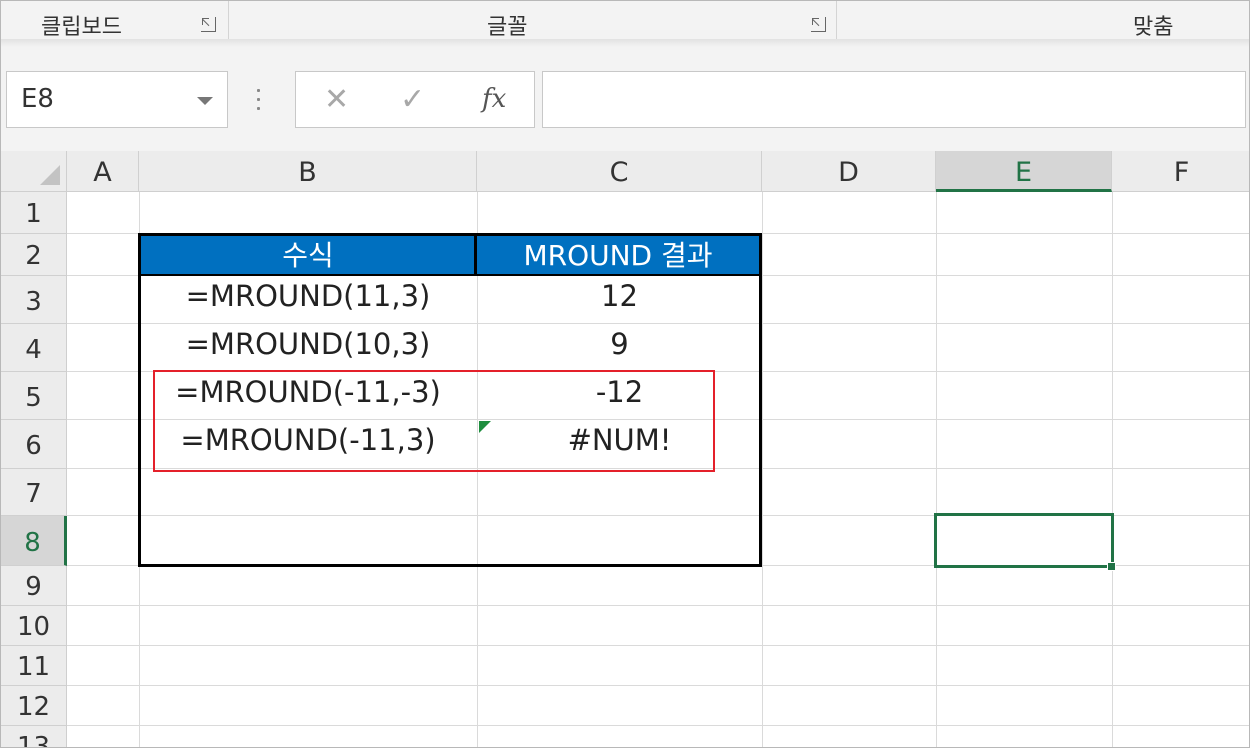  Describe the element at coordinates (1153, 27) in the screenshot. I see `ribbon-group-label: 맞춤` at that location.